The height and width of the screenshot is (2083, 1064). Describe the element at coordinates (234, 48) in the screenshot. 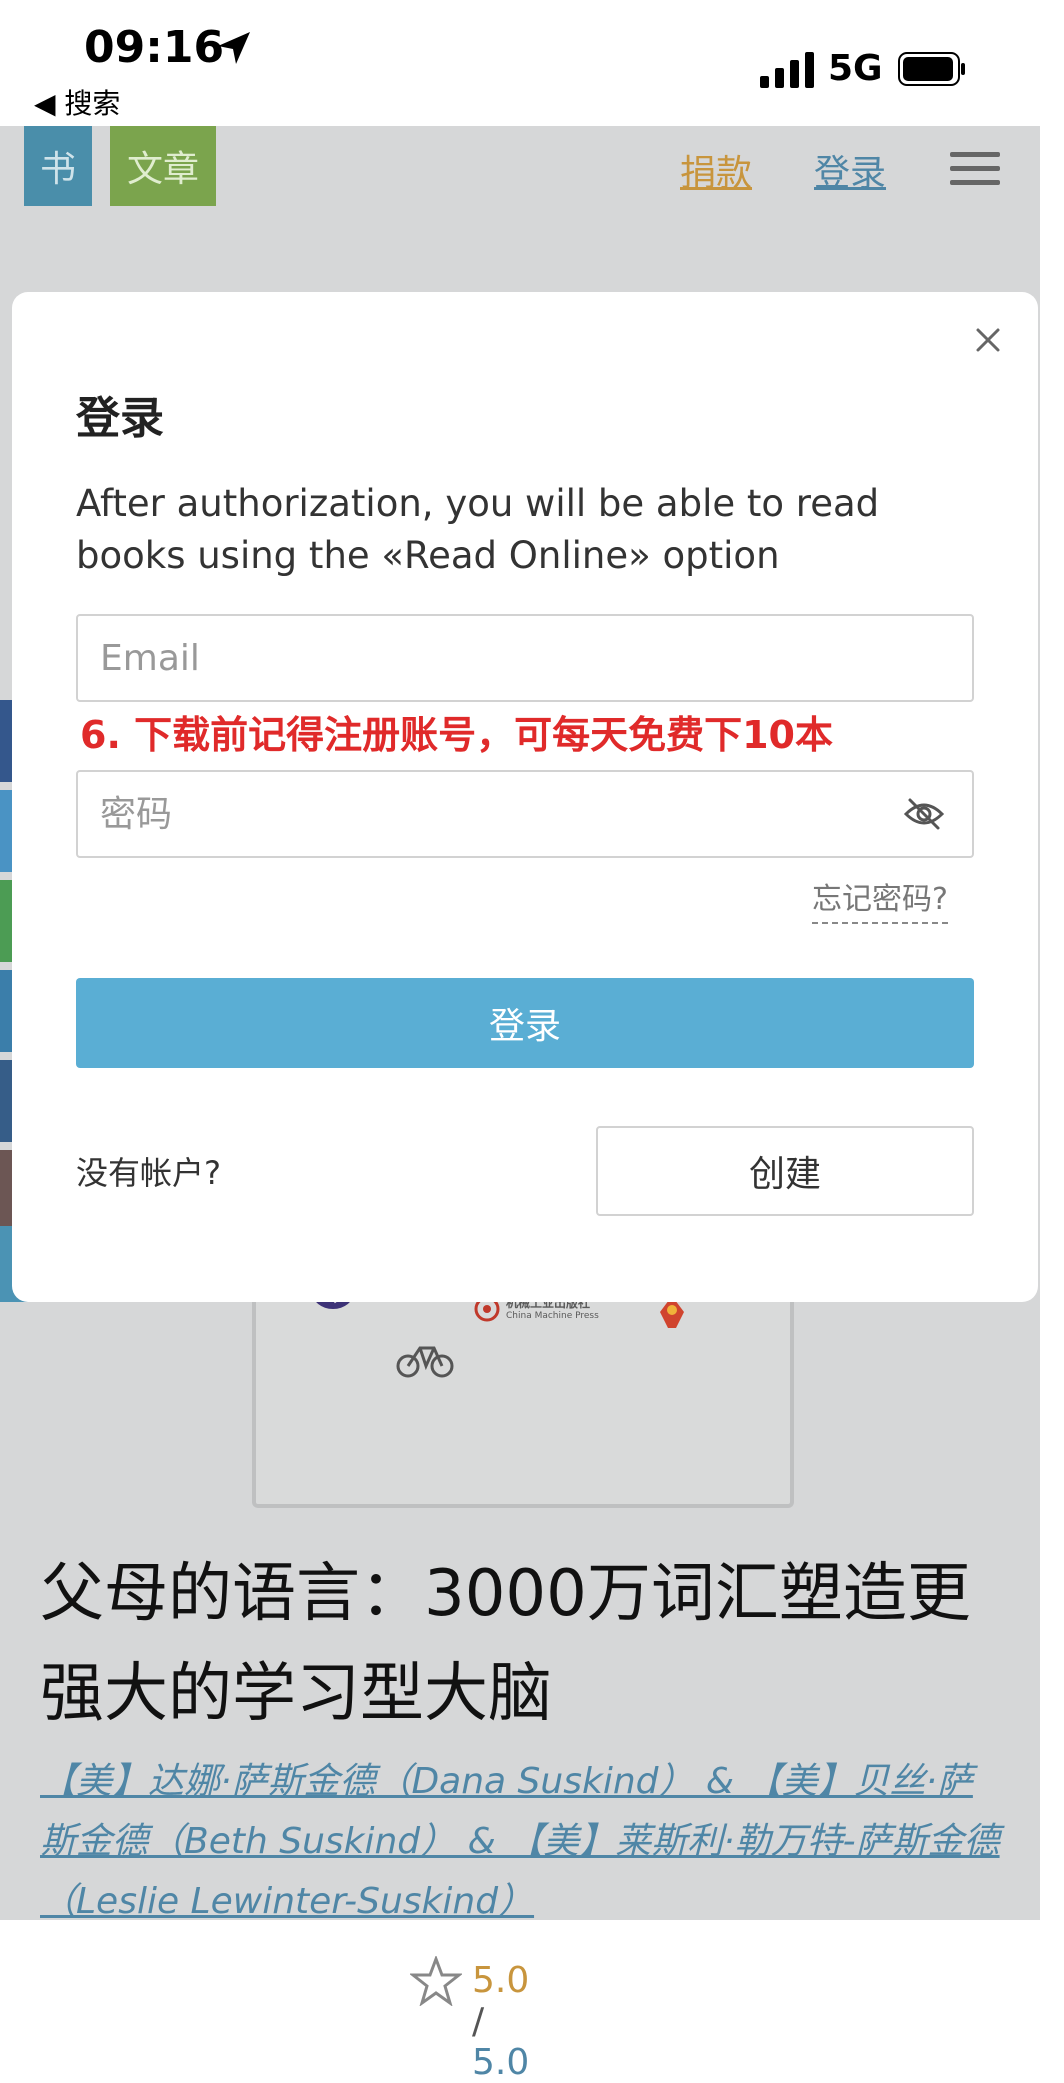

I see `location-arrow-icon` at that location.